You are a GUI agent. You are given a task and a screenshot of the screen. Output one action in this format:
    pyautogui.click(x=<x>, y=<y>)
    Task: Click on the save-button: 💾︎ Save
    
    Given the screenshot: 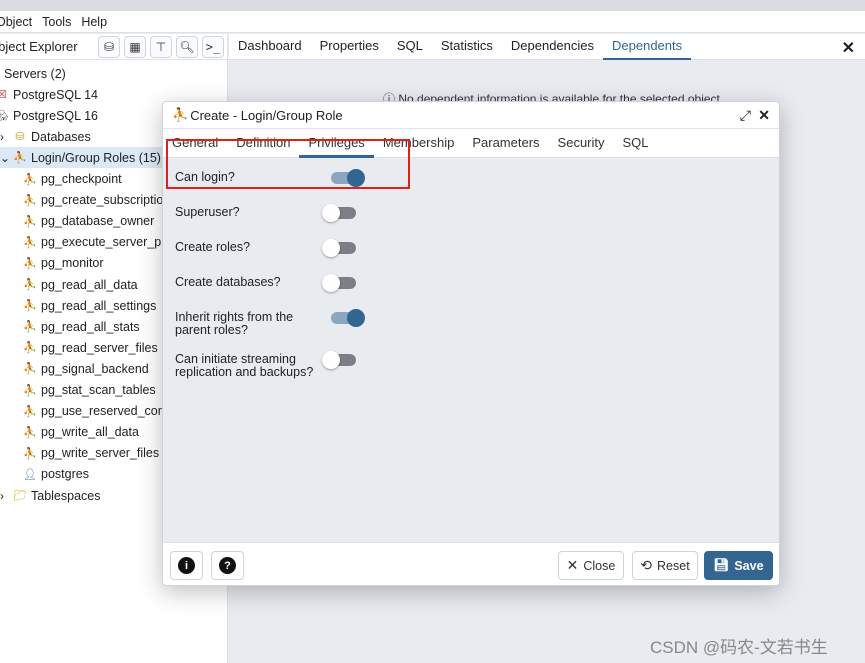 What is the action you would take?
    pyautogui.click(x=738, y=565)
    